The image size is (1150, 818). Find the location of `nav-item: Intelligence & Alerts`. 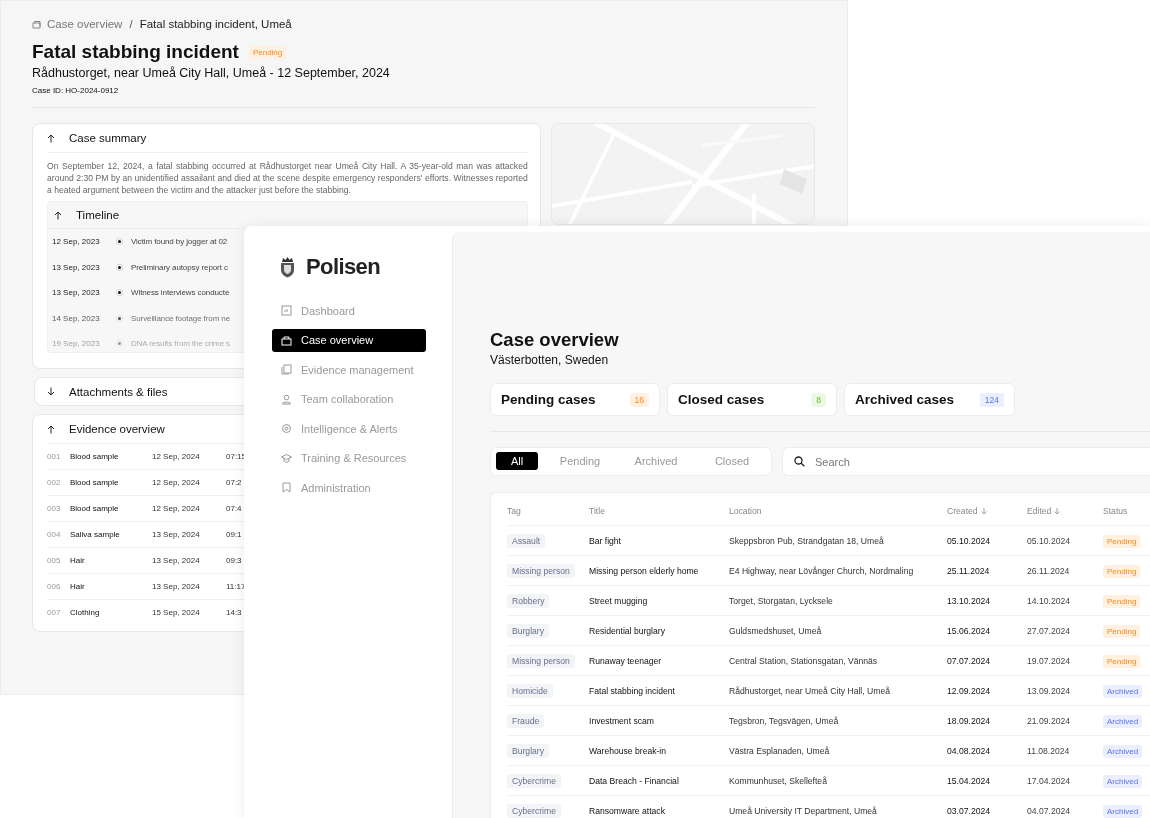

nav-item: Intelligence & Alerts is located at coordinates (349, 429).